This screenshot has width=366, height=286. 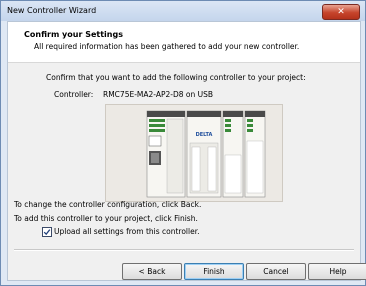 What do you see at coordinates (276, 271) in the screenshot?
I see `cancel-button: Cancel` at bounding box center [276, 271].